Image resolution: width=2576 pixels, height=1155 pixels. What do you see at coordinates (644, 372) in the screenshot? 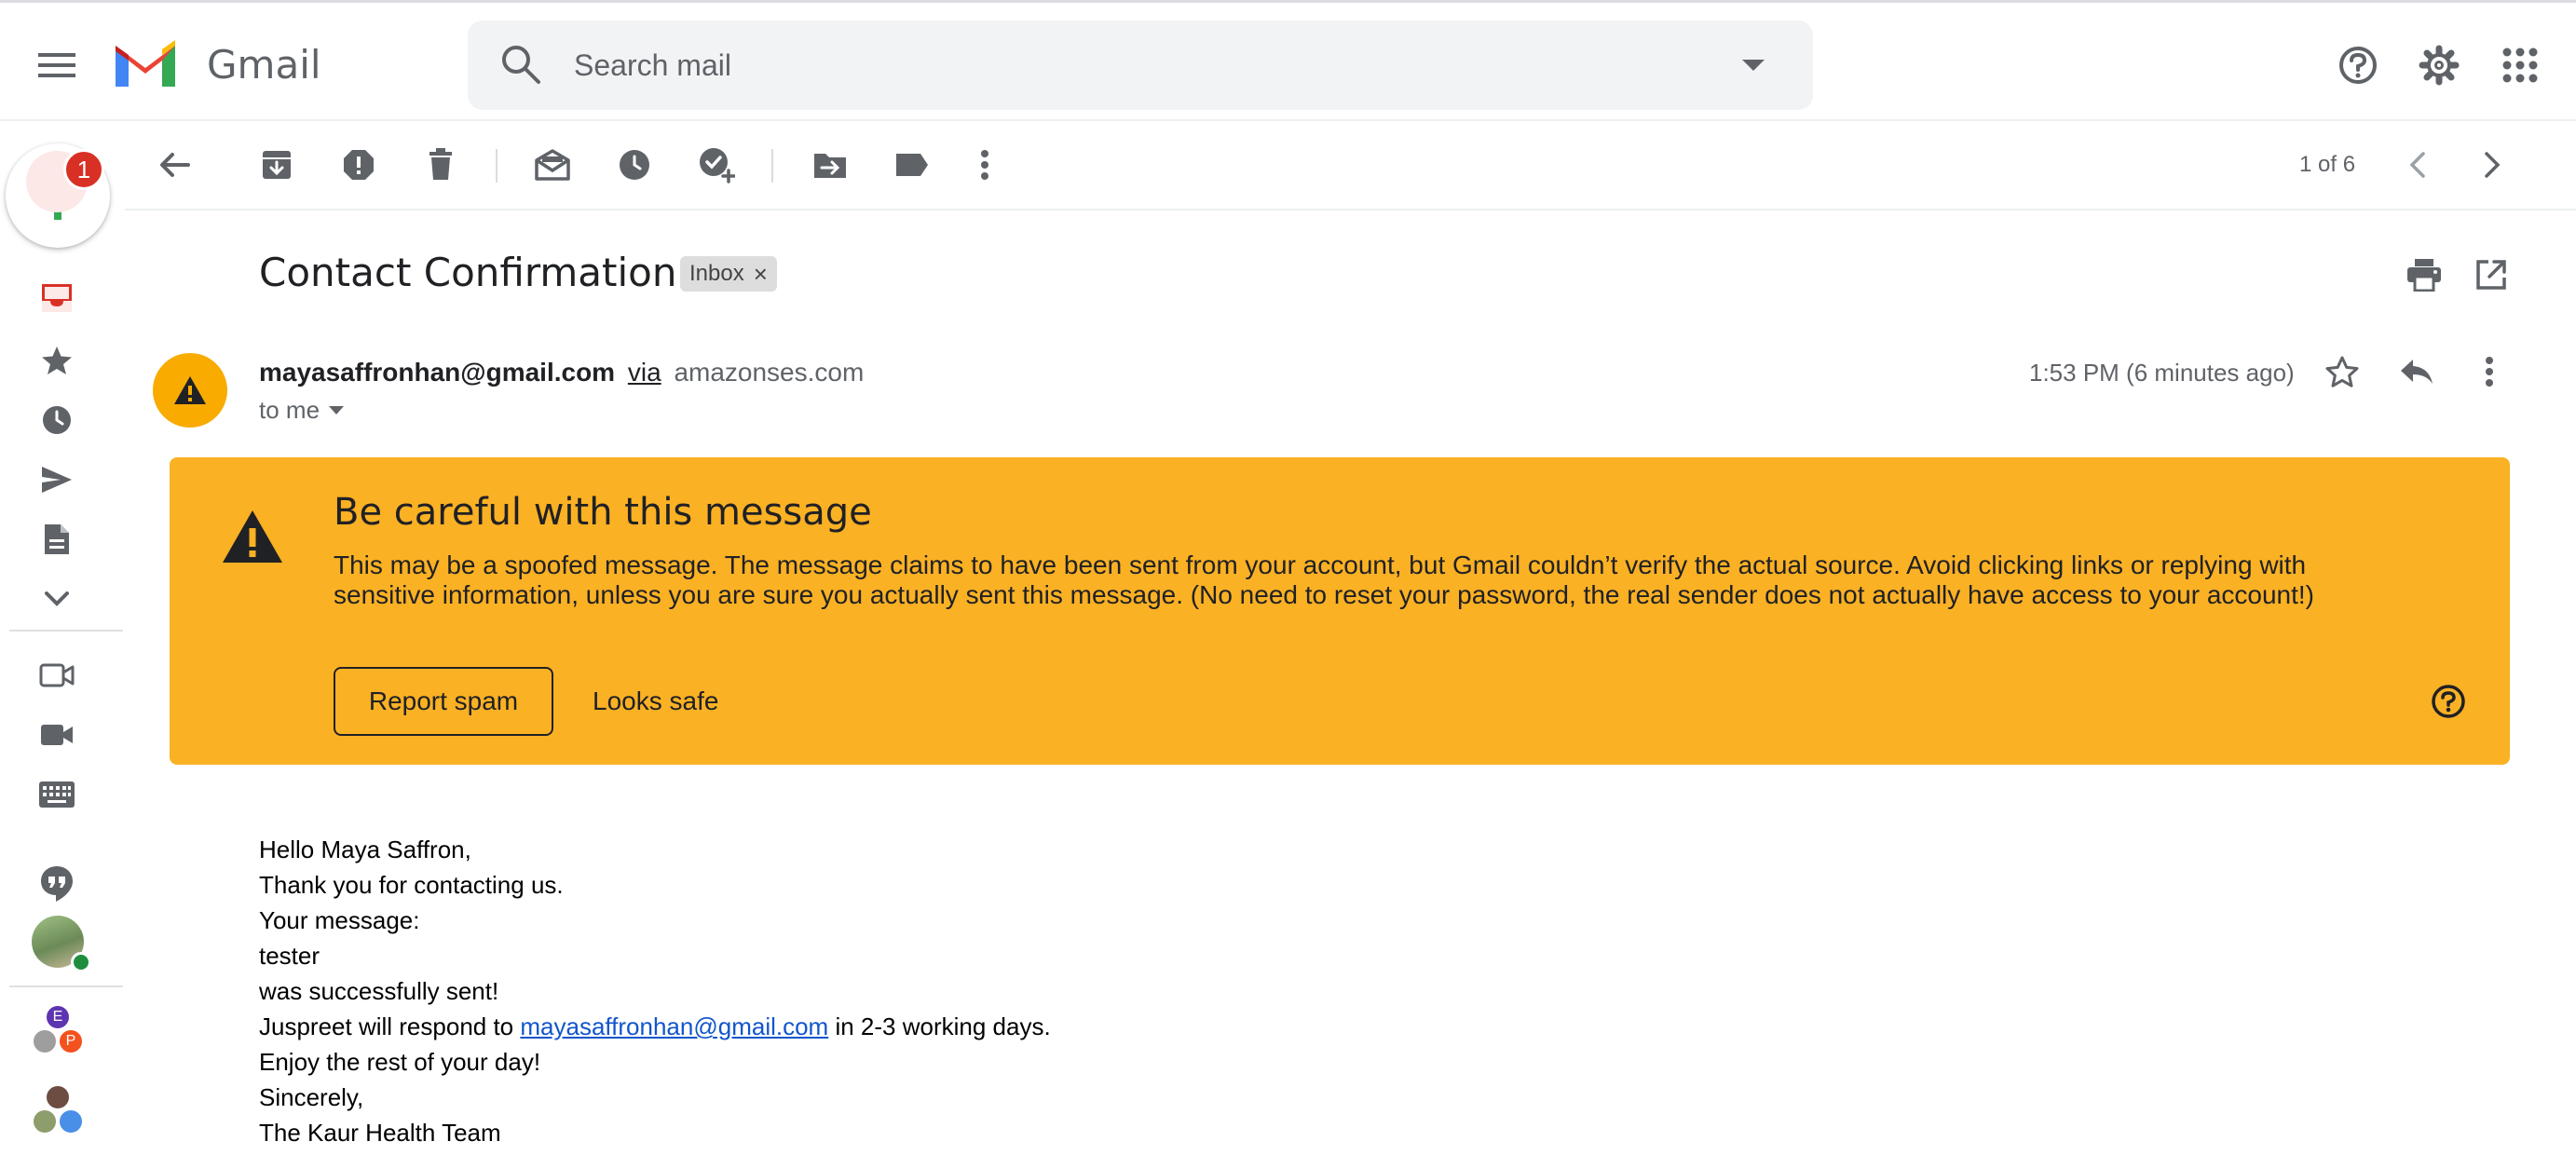
I see `via-link: via` at bounding box center [644, 372].